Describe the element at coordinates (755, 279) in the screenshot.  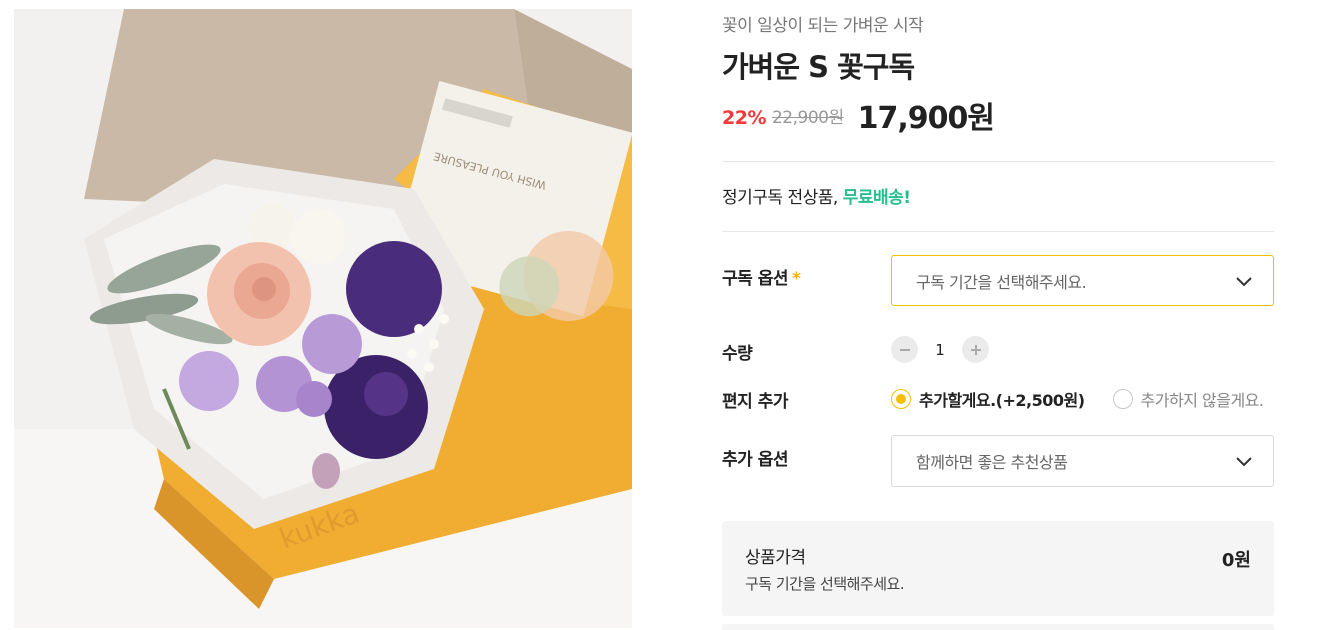
I see `subscription-option-text: 구독 옵션` at that location.